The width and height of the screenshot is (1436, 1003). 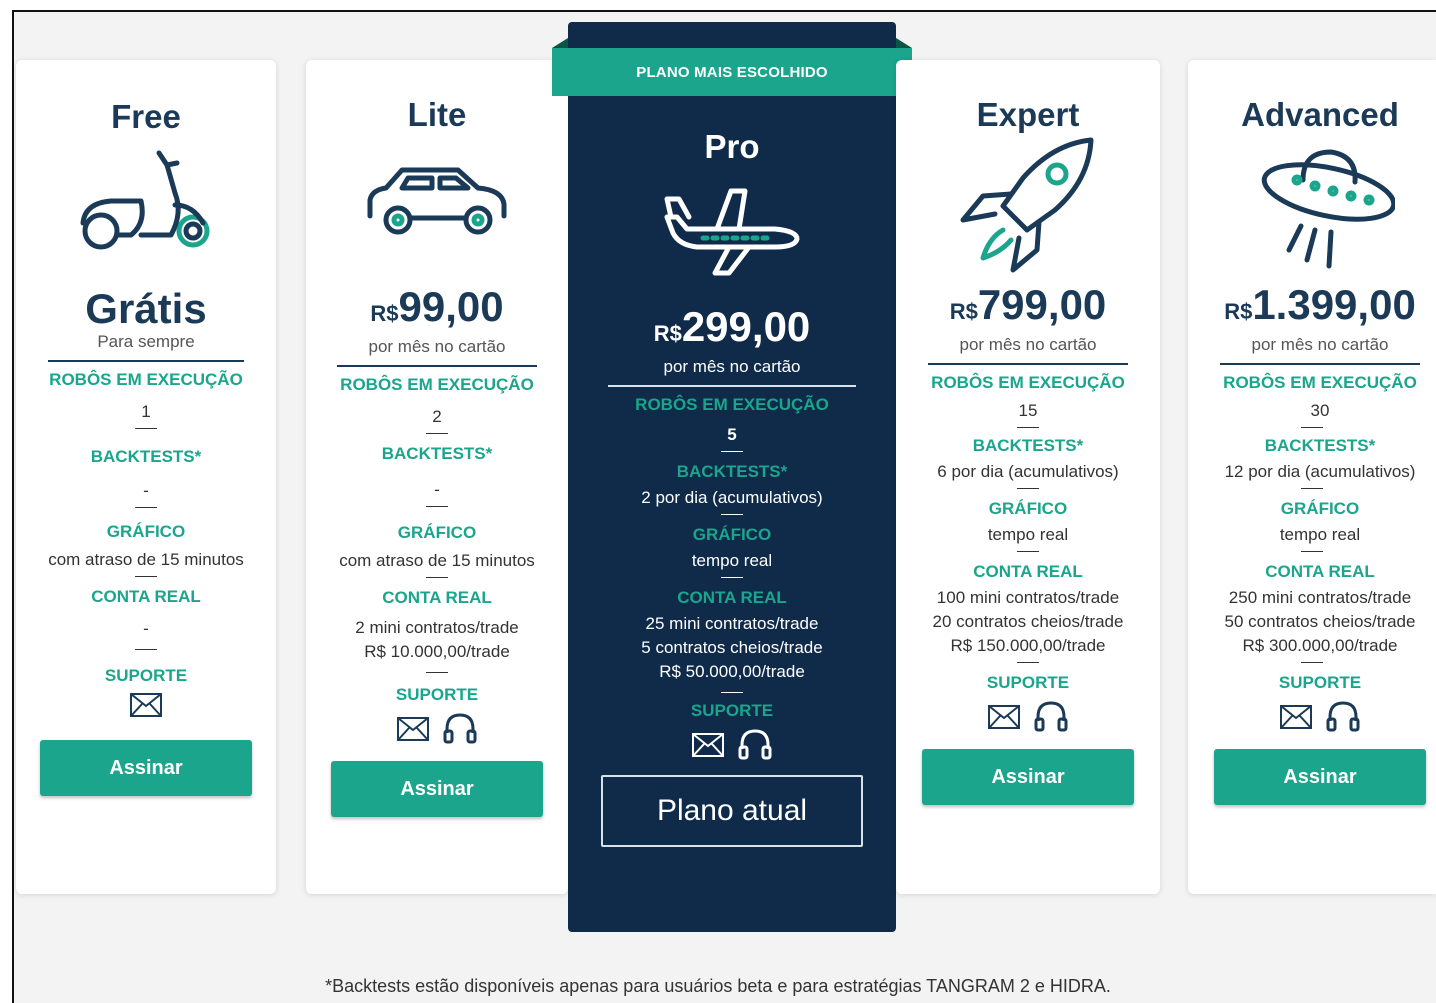 What do you see at coordinates (1320, 204) in the screenshot?
I see `ufo-icon` at bounding box center [1320, 204].